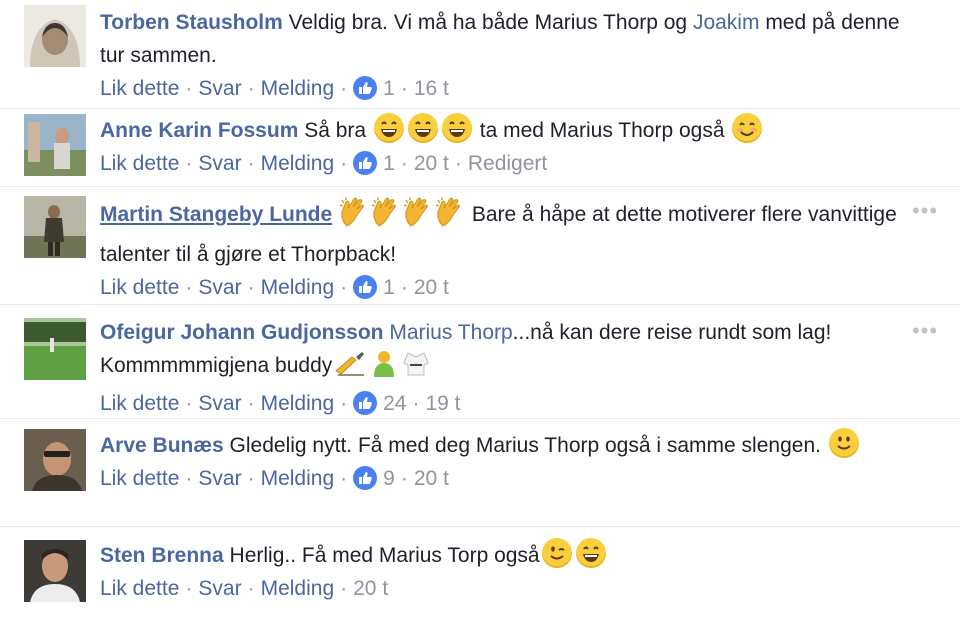 This screenshot has width=960, height=618. Describe the element at coordinates (162, 445) in the screenshot. I see `comment-author: Arve Bunæs` at that location.